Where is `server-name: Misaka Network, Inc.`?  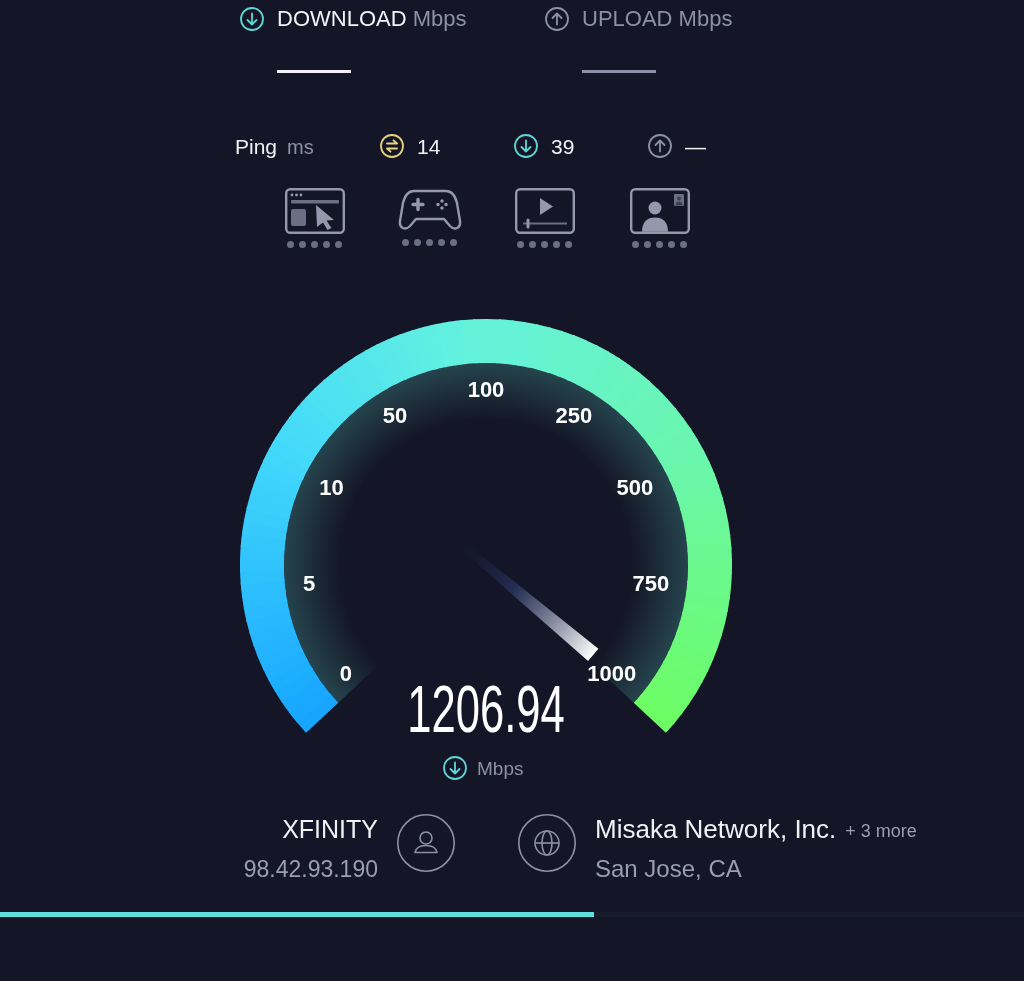
server-name: Misaka Network, Inc. is located at coordinates (716, 829).